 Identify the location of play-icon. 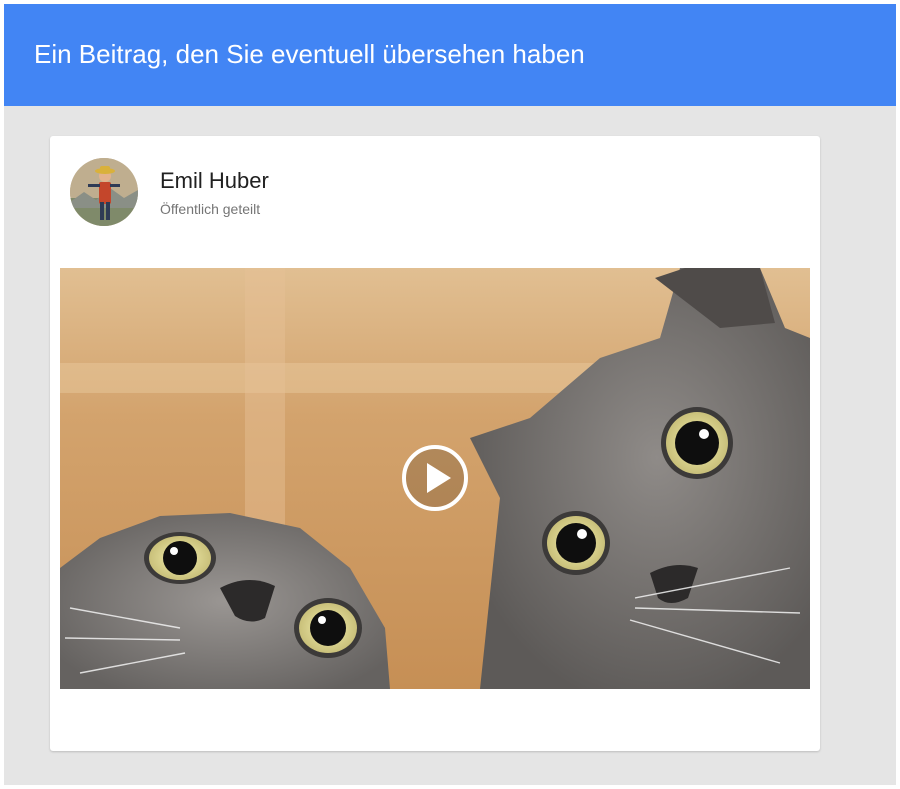
(435, 478).